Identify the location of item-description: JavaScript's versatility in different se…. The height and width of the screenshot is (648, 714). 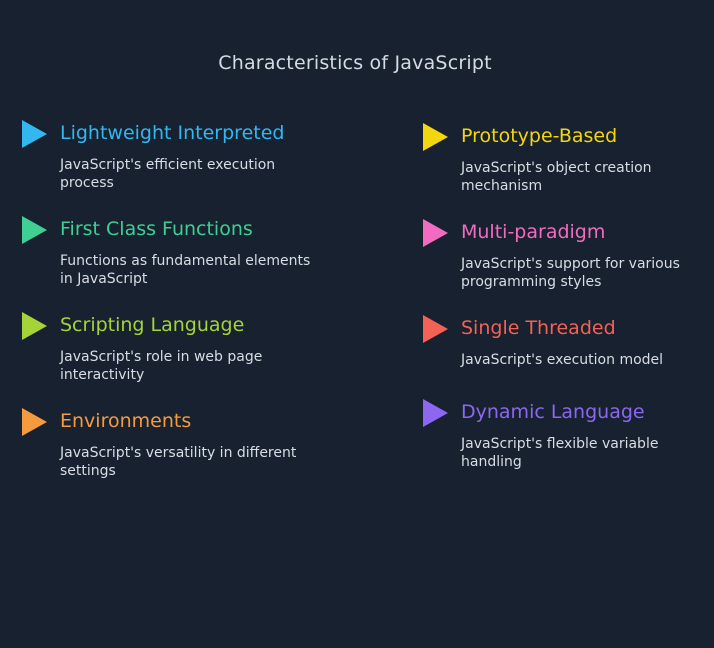
(178, 462).